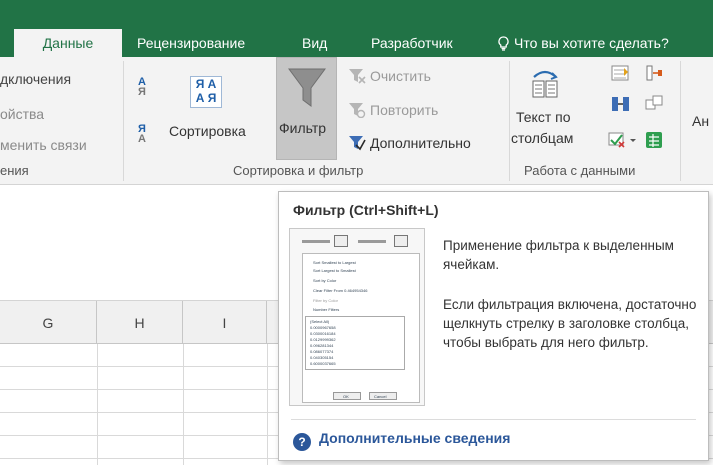 Image resolution: width=713 pixels, height=465 pixels. I want to click on help-icon: ?, so click(302, 442).